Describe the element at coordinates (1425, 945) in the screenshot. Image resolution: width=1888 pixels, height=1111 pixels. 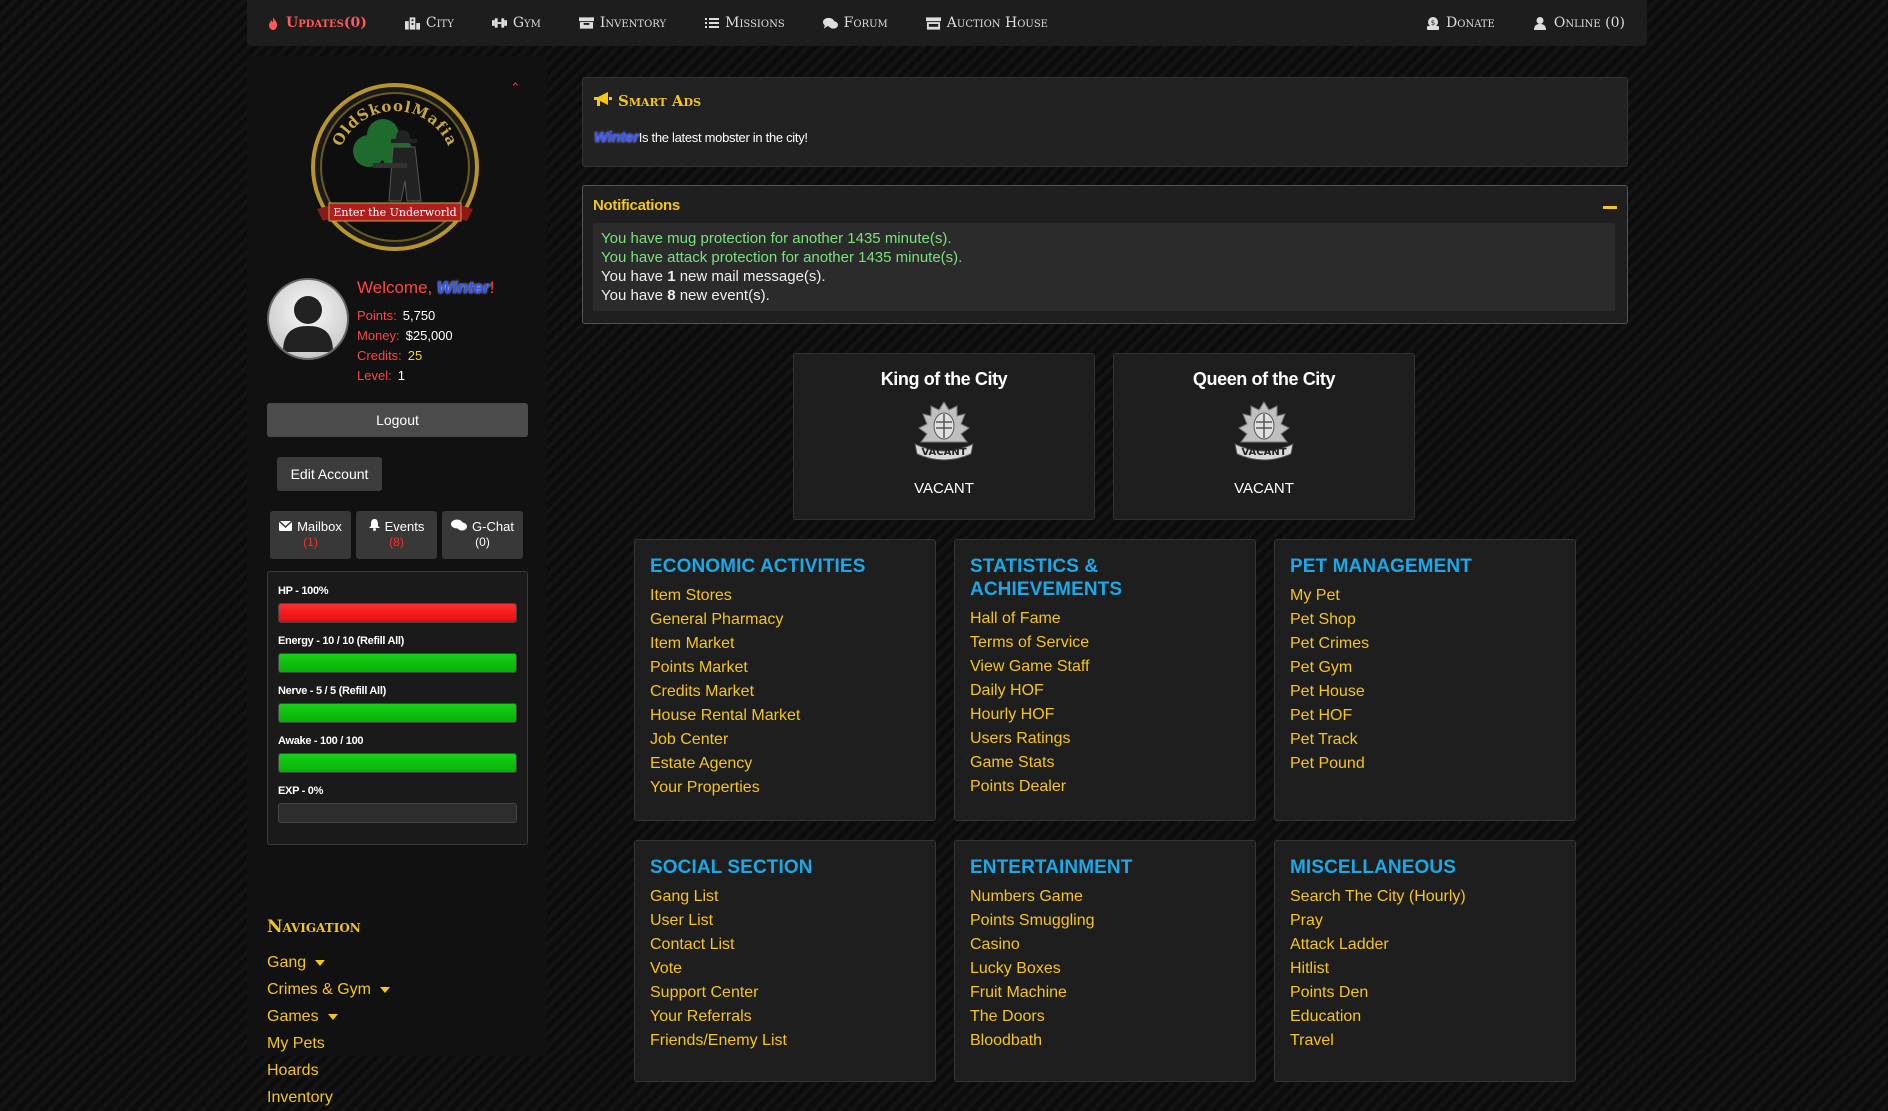
I see `link-item: Attack Ladder` at that location.